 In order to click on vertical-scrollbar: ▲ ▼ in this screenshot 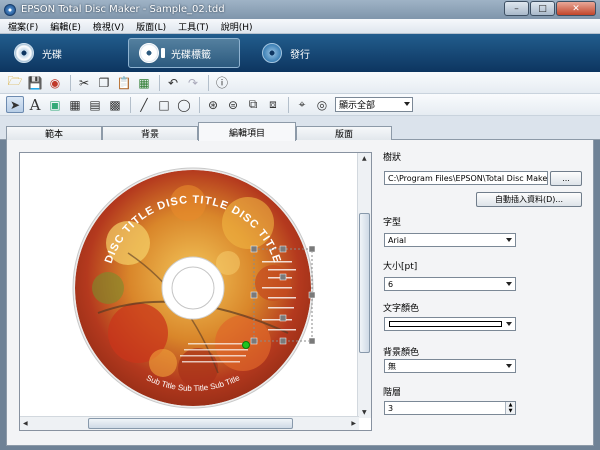, I will do `click(364, 285)`.